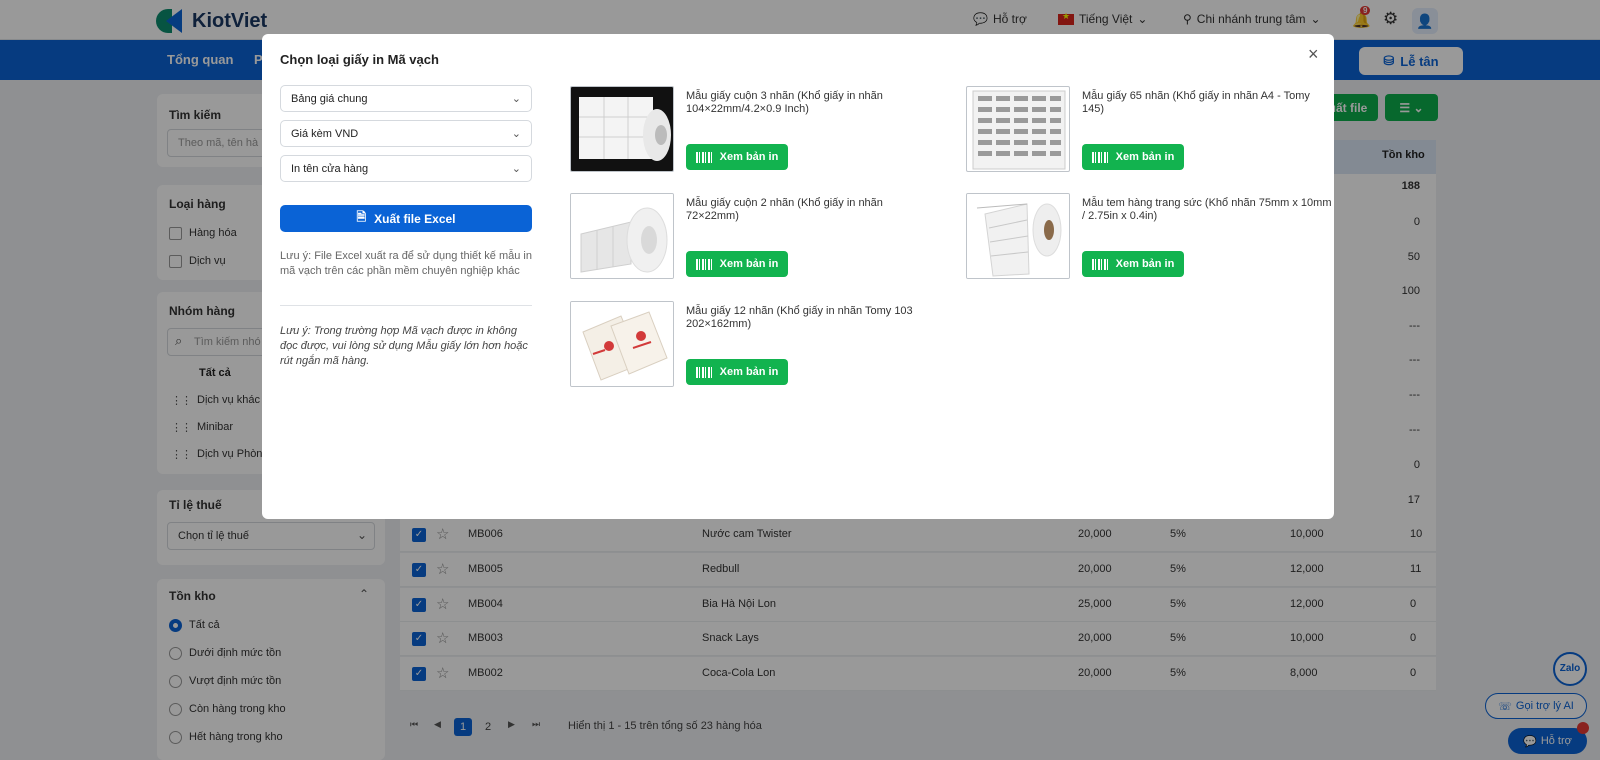 Image resolution: width=1600 pixels, height=760 pixels. I want to click on divider, so click(406, 305).